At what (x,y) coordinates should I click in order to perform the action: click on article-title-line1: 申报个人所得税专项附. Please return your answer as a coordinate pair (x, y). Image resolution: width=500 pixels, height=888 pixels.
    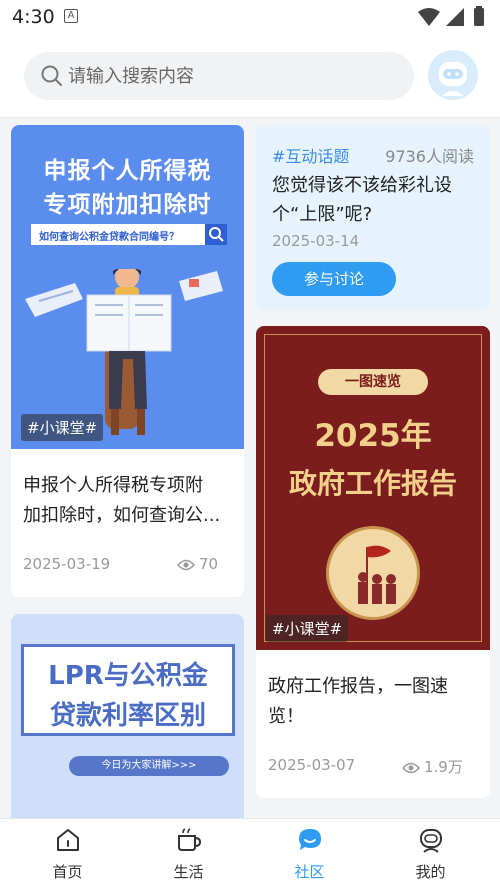
    Looking at the image, I should click on (113, 485).